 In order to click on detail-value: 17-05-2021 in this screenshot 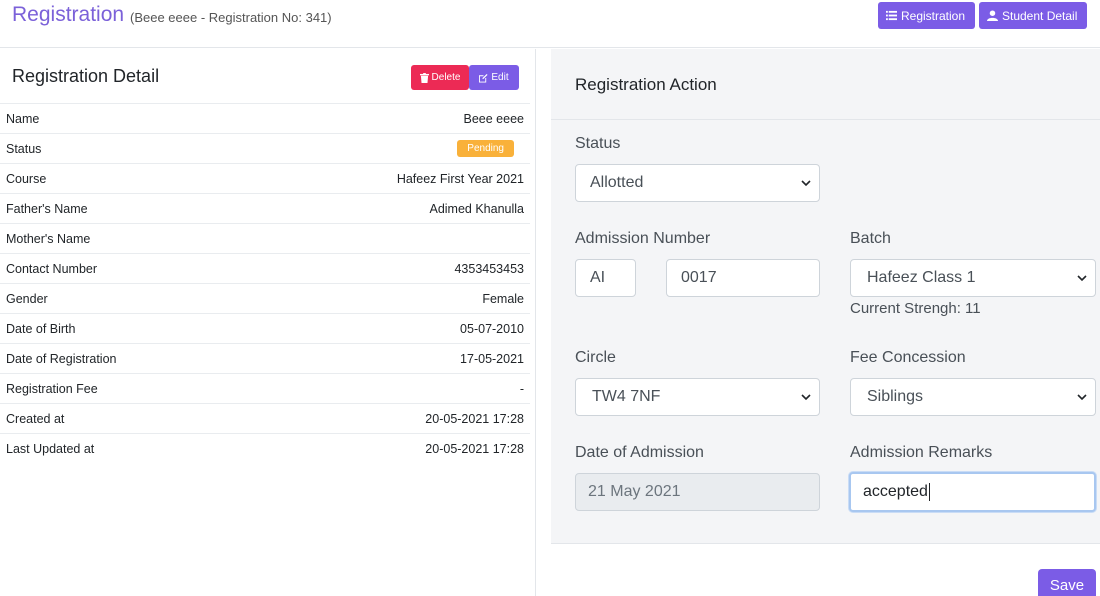, I will do `click(492, 358)`.